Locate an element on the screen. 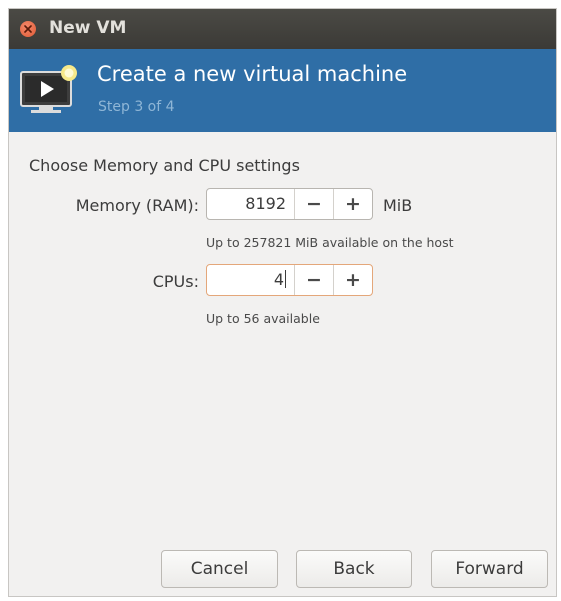  cpus-increment-button: + is located at coordinates (352, 280).